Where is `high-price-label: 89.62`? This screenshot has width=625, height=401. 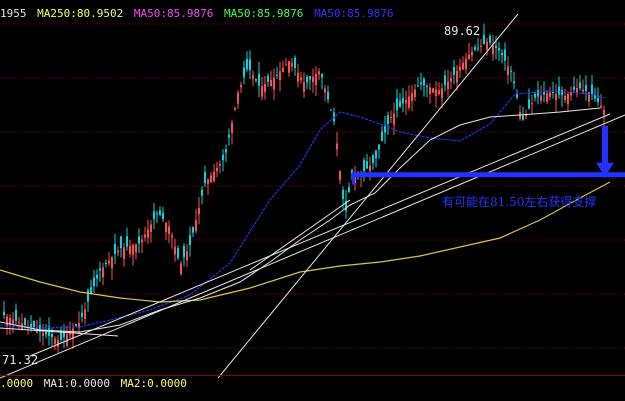
high-price-label: 89.62 is located at coordinates (462, 31).